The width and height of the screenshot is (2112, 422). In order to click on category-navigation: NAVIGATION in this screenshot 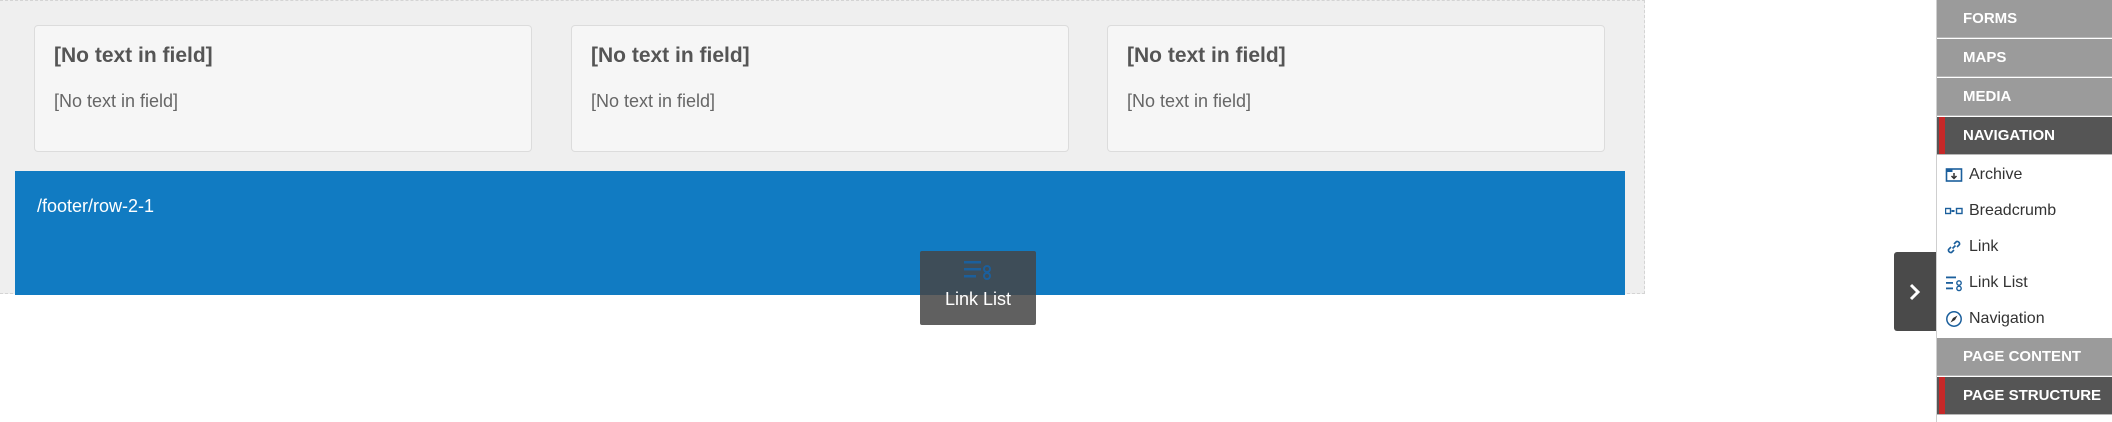, I will do `click(2024, 136)`.